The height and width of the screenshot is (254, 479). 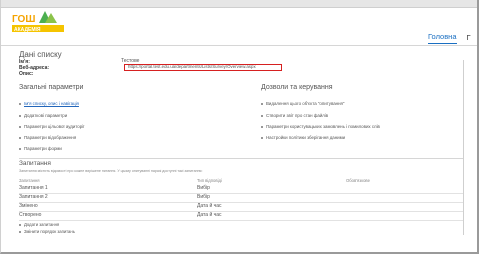 What do you see at coordinates (47, 137) in the screenshot?
I see `general-link-display: Параметри відображення` at bounding box center [47, 137].